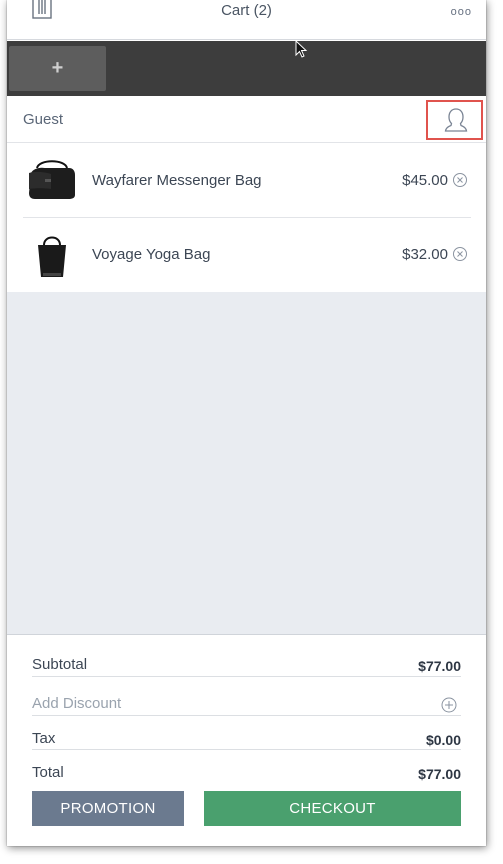 This screenshot has height=864, width=503. I want to click on select-customer-button, so click(454, 120).